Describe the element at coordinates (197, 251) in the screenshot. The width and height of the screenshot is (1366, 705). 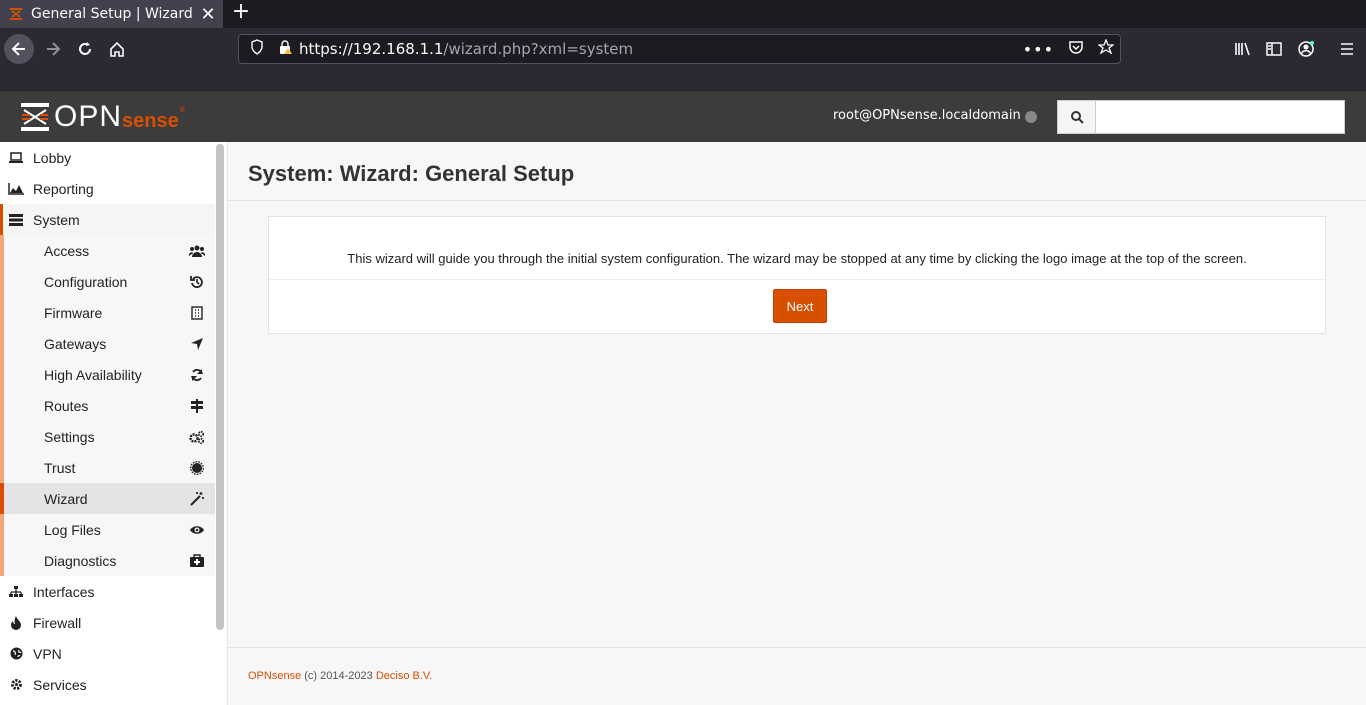
I see `users-icon` at that location.